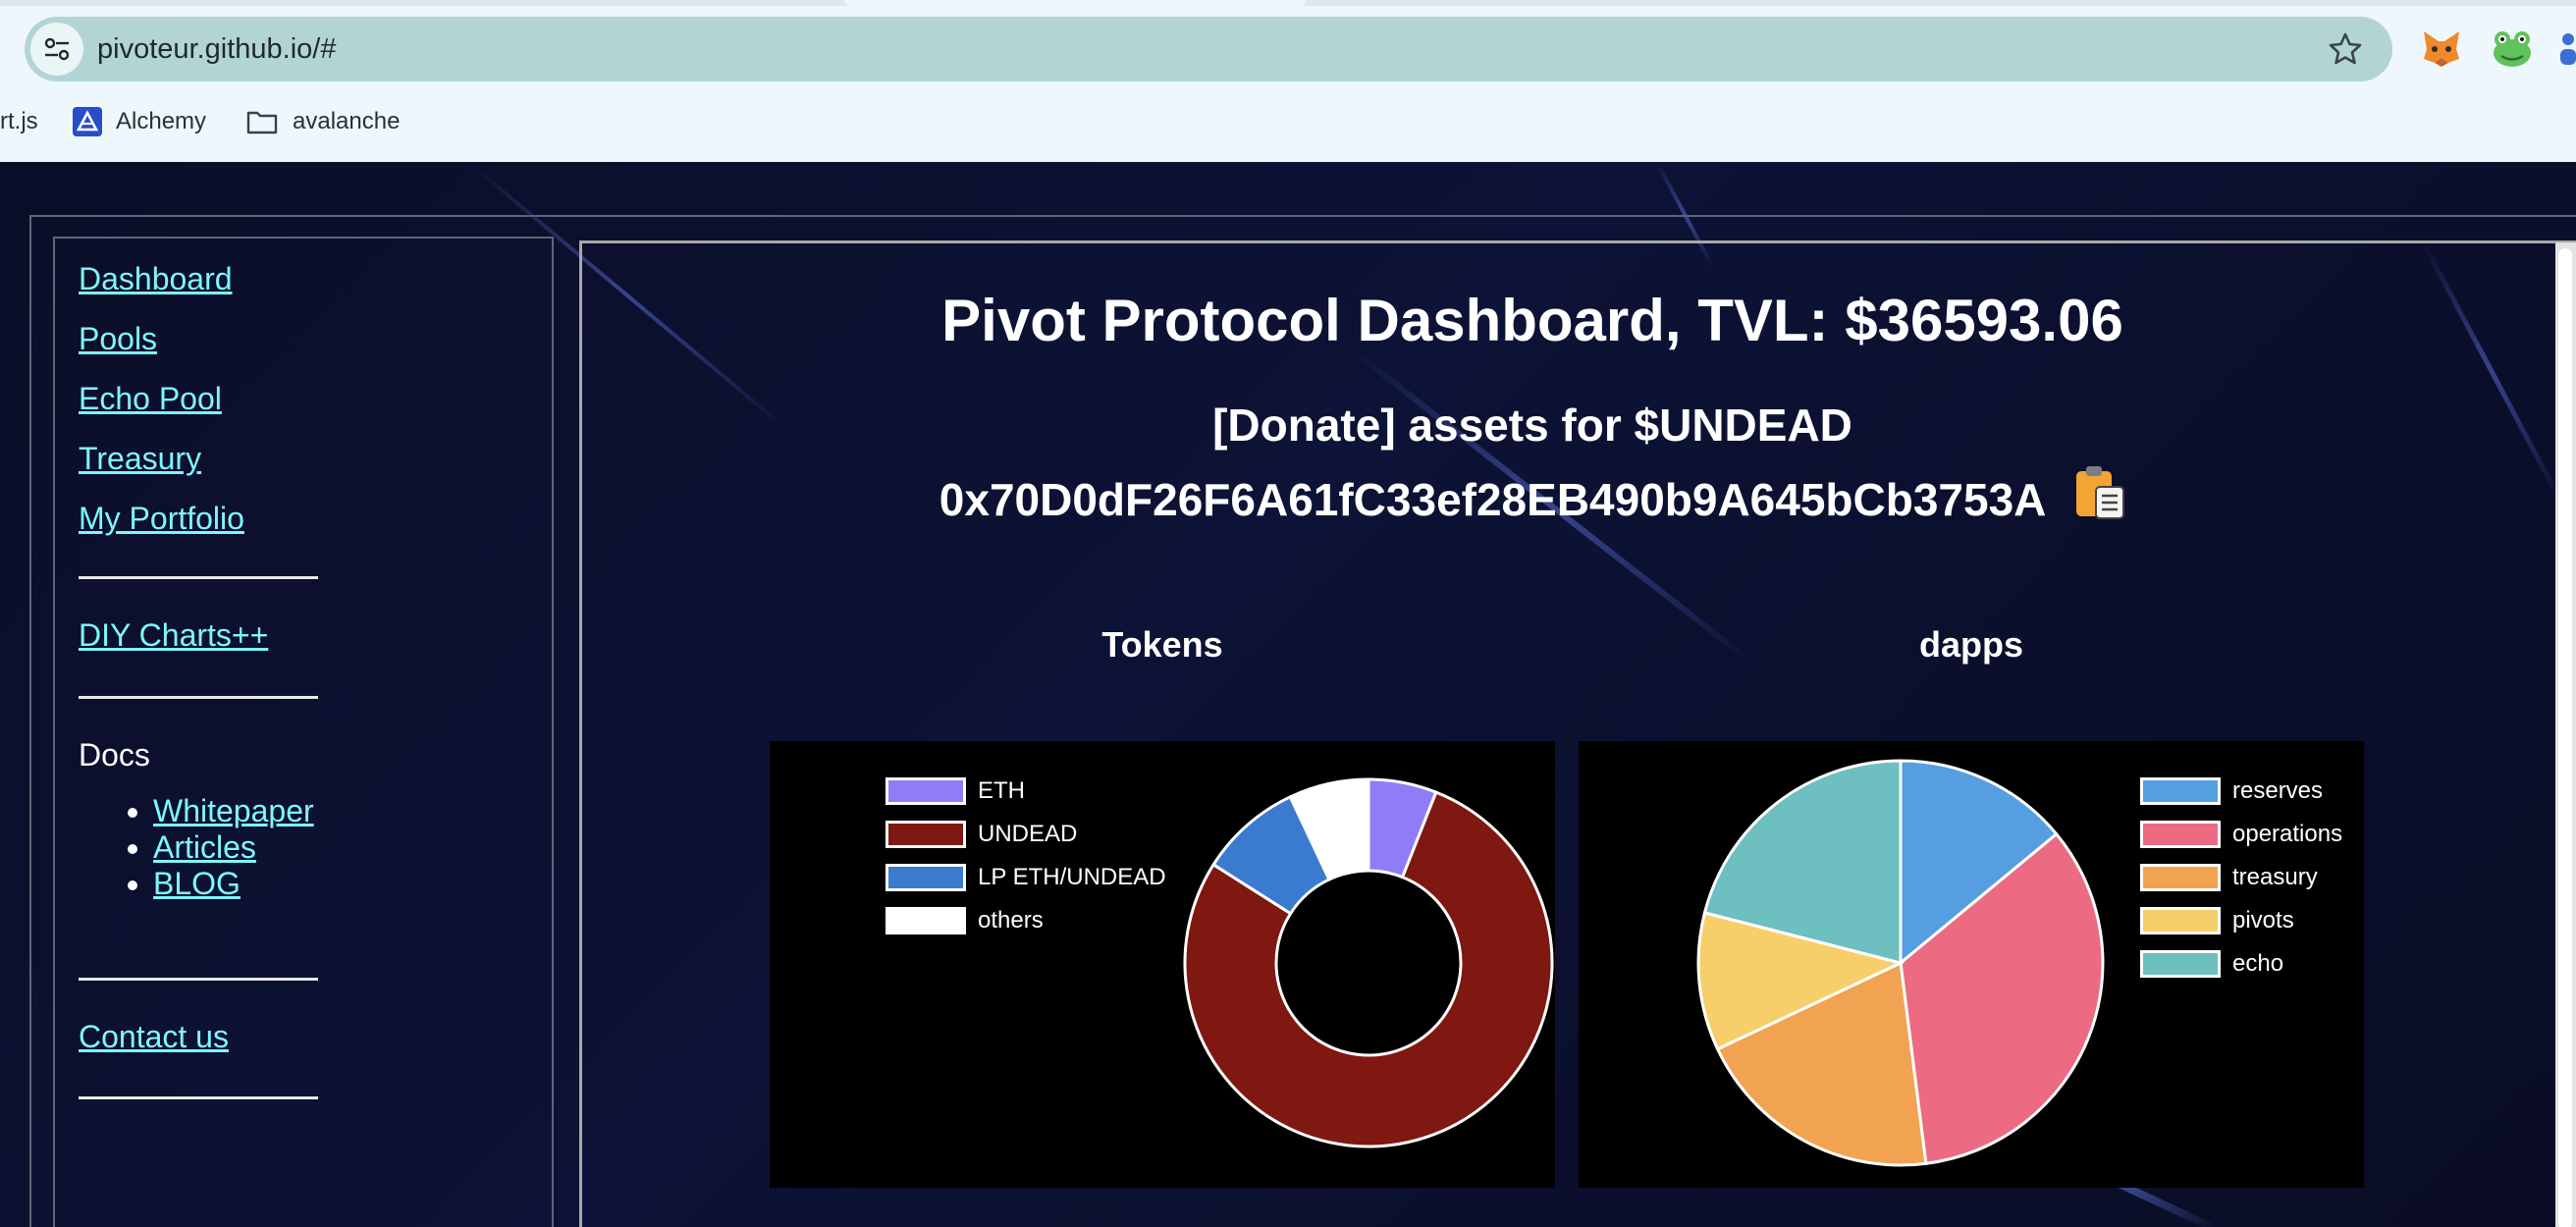 The height and width of the screenshot is (1227, 2576). I want to click on docs-link-whitepaper: Whitepaper, so click(233, 810).